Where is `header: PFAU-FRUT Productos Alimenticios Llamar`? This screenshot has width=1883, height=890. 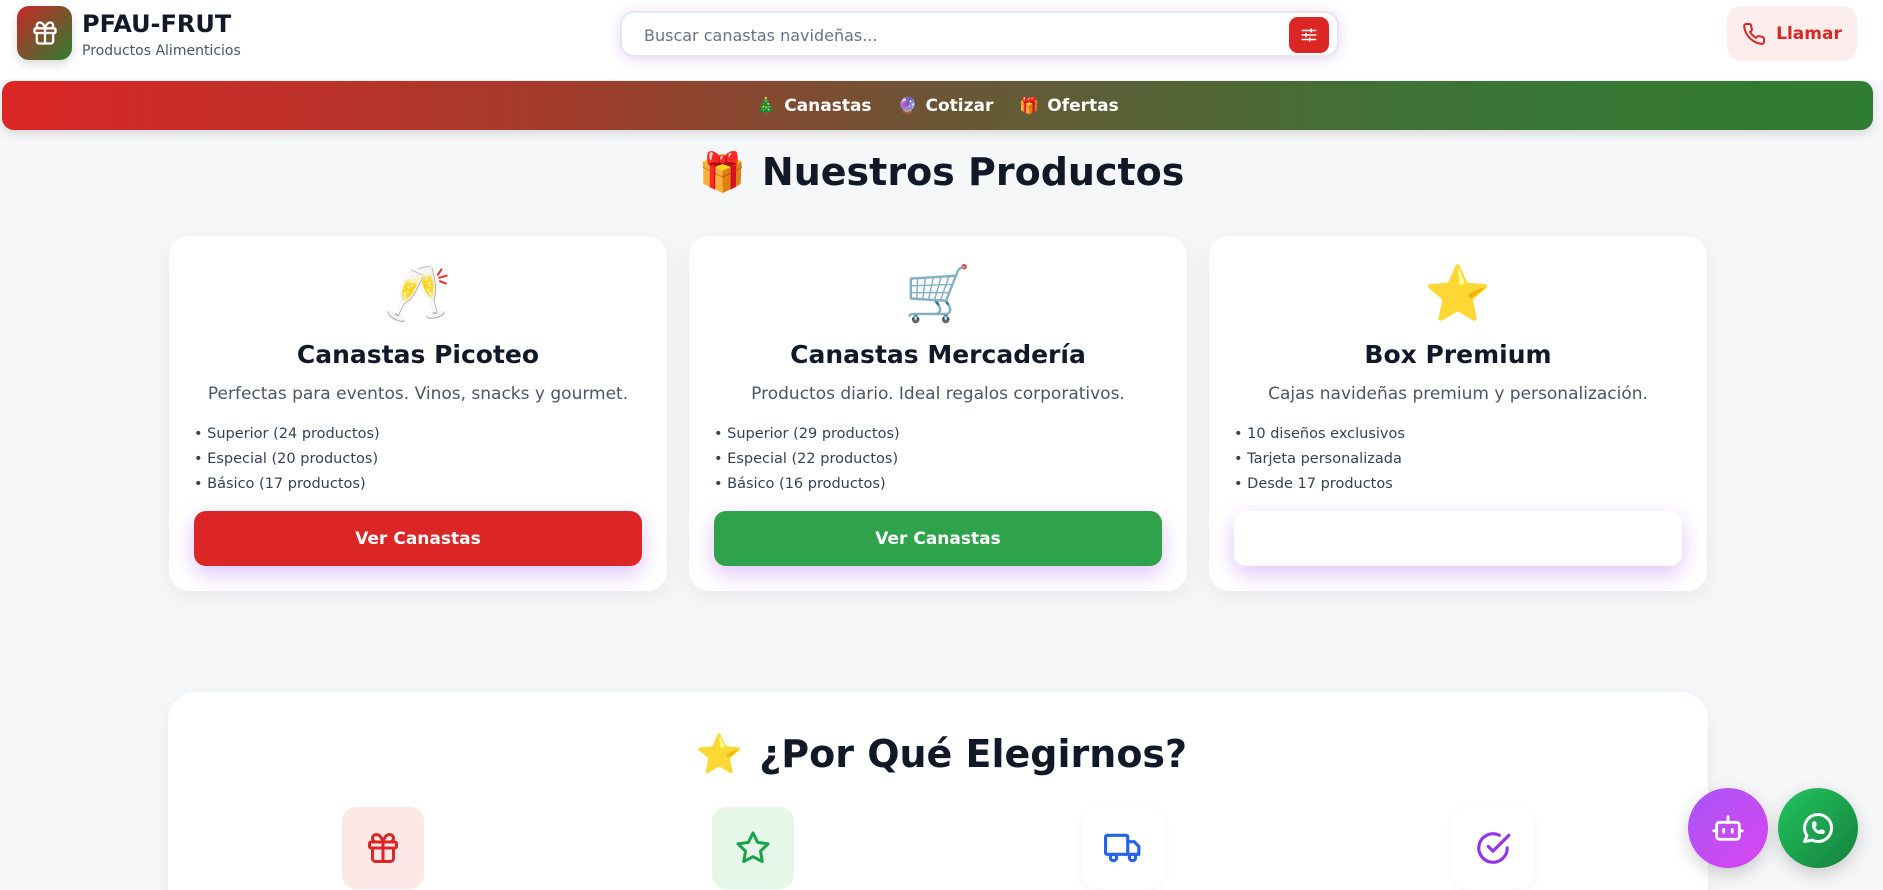
header: PFAU-FRUT Productos Alimenticios Llamar is located at coordinates (941, 40).